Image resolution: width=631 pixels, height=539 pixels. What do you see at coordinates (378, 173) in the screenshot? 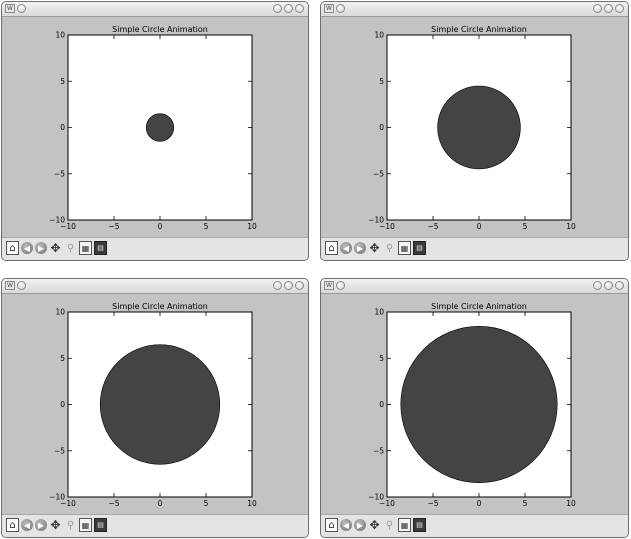
I see `y-tick-label: −5` at bounding box center [378, 173].